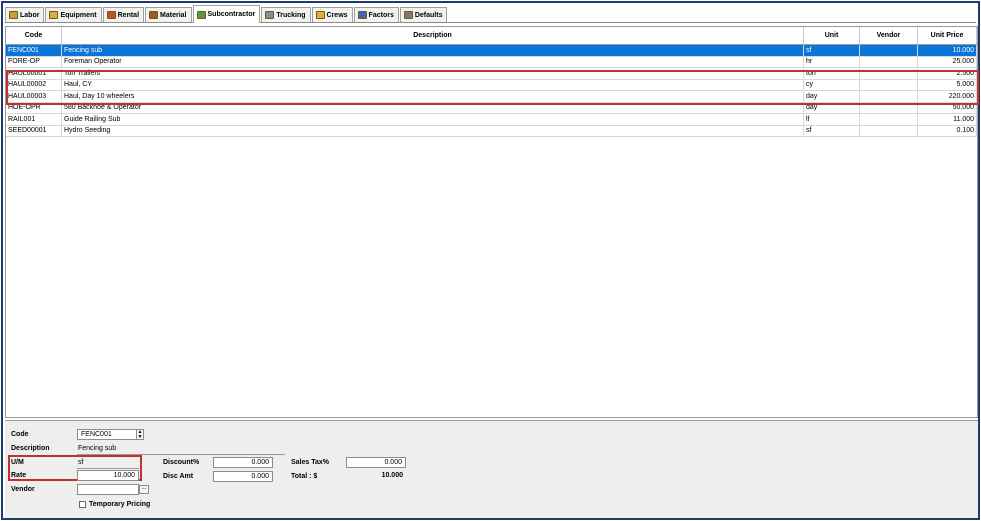 This screenshot has height=521, width=981. I want to click on table-row: HAUL00001 Ton Trailers ton 2.500, so click(491, 74).